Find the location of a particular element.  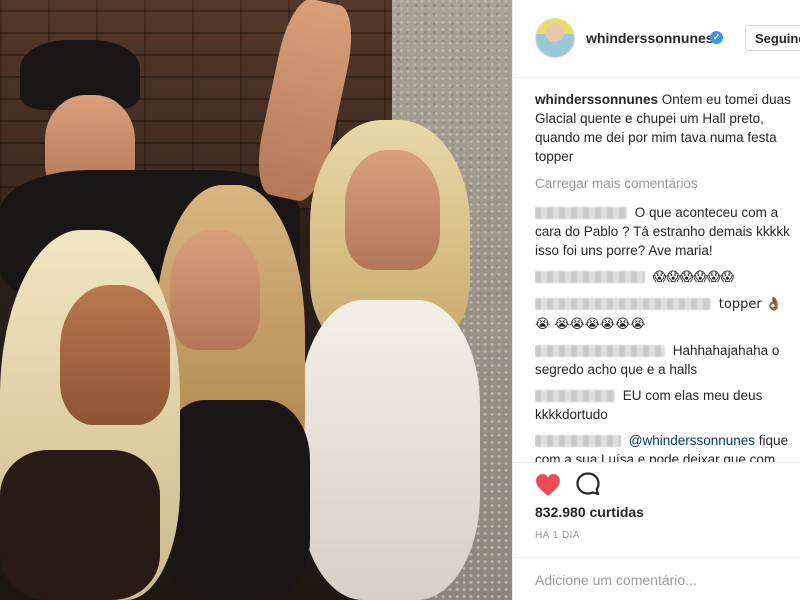

photo-face-middle is located at coordinates (215, 290).